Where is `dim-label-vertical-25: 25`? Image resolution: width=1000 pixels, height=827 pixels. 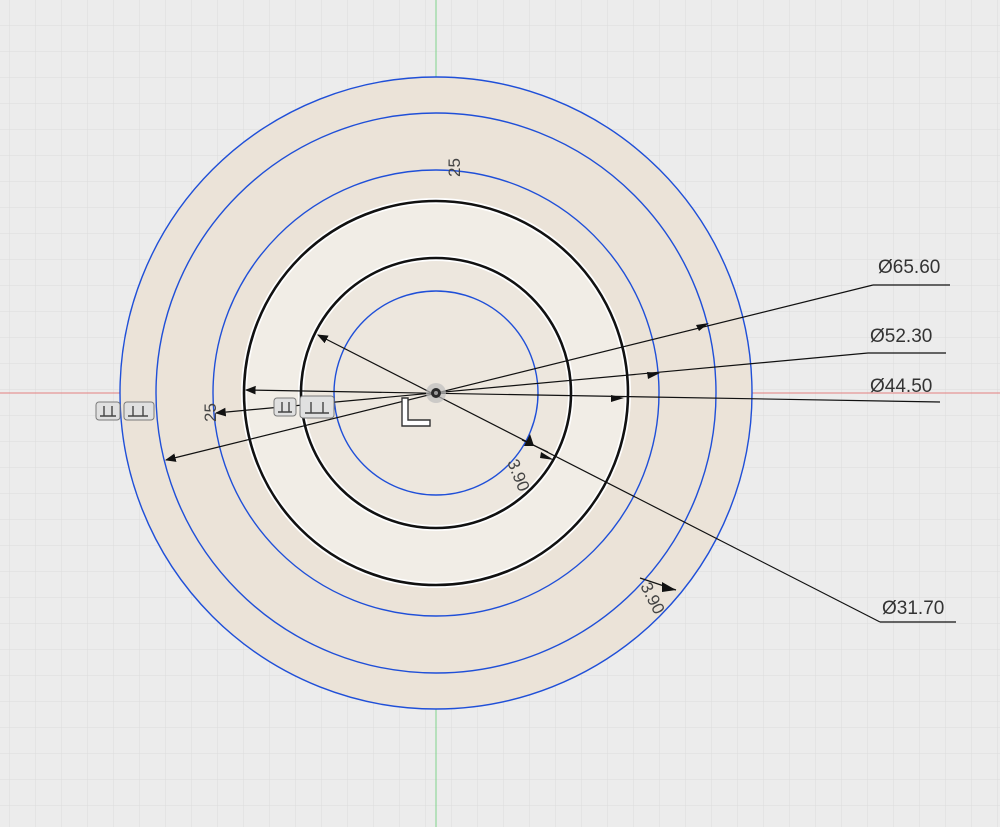 dim-label-vertical-25: 25 is located at coordinates (454, 167).